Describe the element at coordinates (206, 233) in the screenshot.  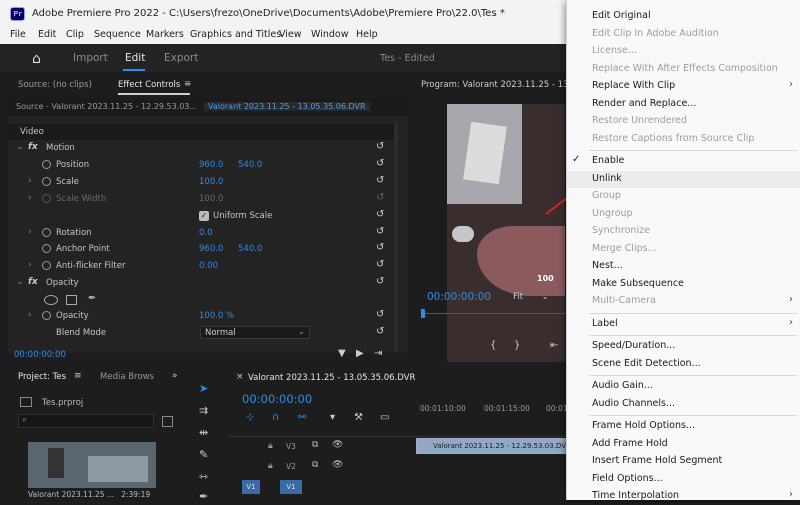
I see `rotation-value: 0.0` at that location.